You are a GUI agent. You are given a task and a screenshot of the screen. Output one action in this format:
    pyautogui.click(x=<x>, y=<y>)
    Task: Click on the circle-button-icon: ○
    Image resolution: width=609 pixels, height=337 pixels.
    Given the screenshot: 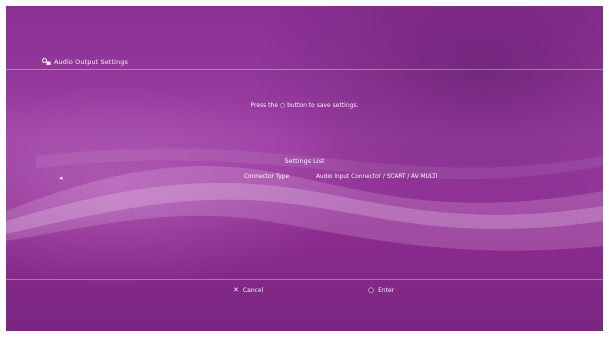 What is the action you would take?
    pyautogui.click(x=371, y=290)
    